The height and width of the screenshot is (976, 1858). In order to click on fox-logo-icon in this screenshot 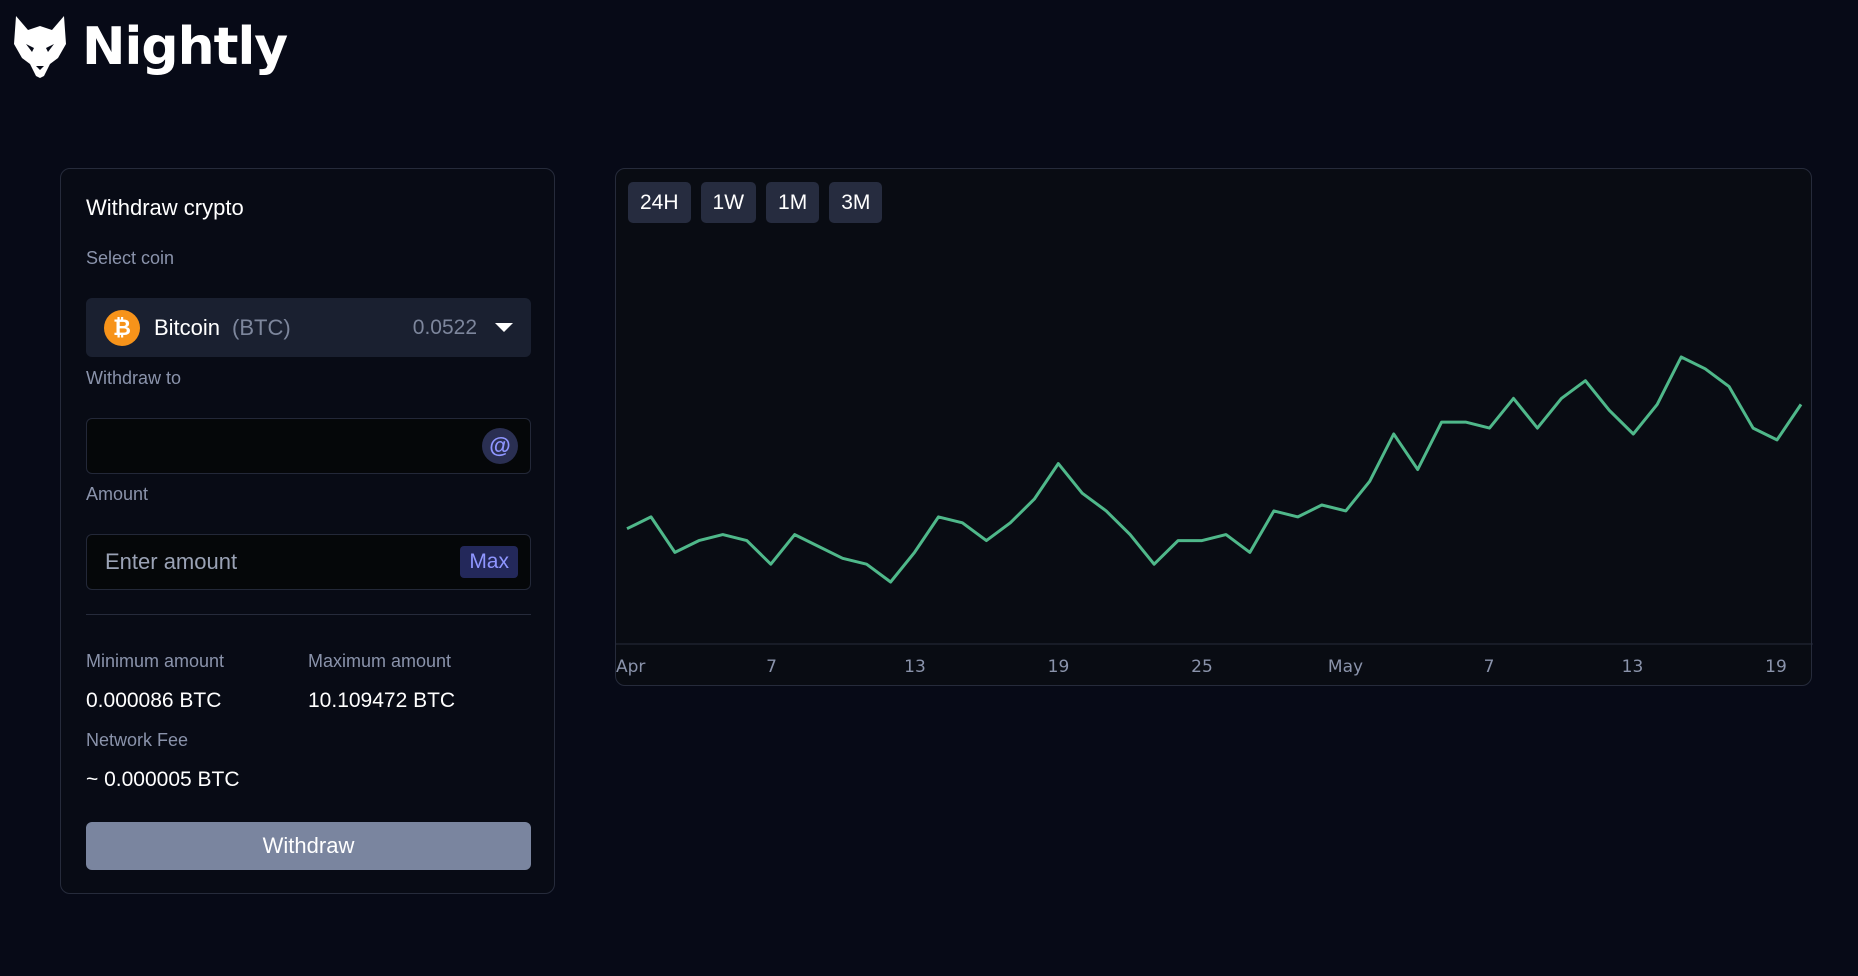, I will do `click(40, 47)`.